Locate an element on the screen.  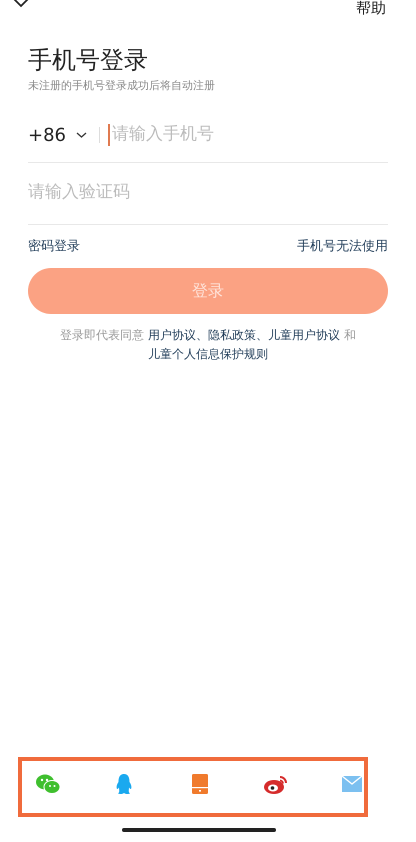
agreement-text: 登录即代表同意 用户协议、隐私政策、儿童用户协议 和 儿童个人信息保护规则 is located at coordinates (208, 345).